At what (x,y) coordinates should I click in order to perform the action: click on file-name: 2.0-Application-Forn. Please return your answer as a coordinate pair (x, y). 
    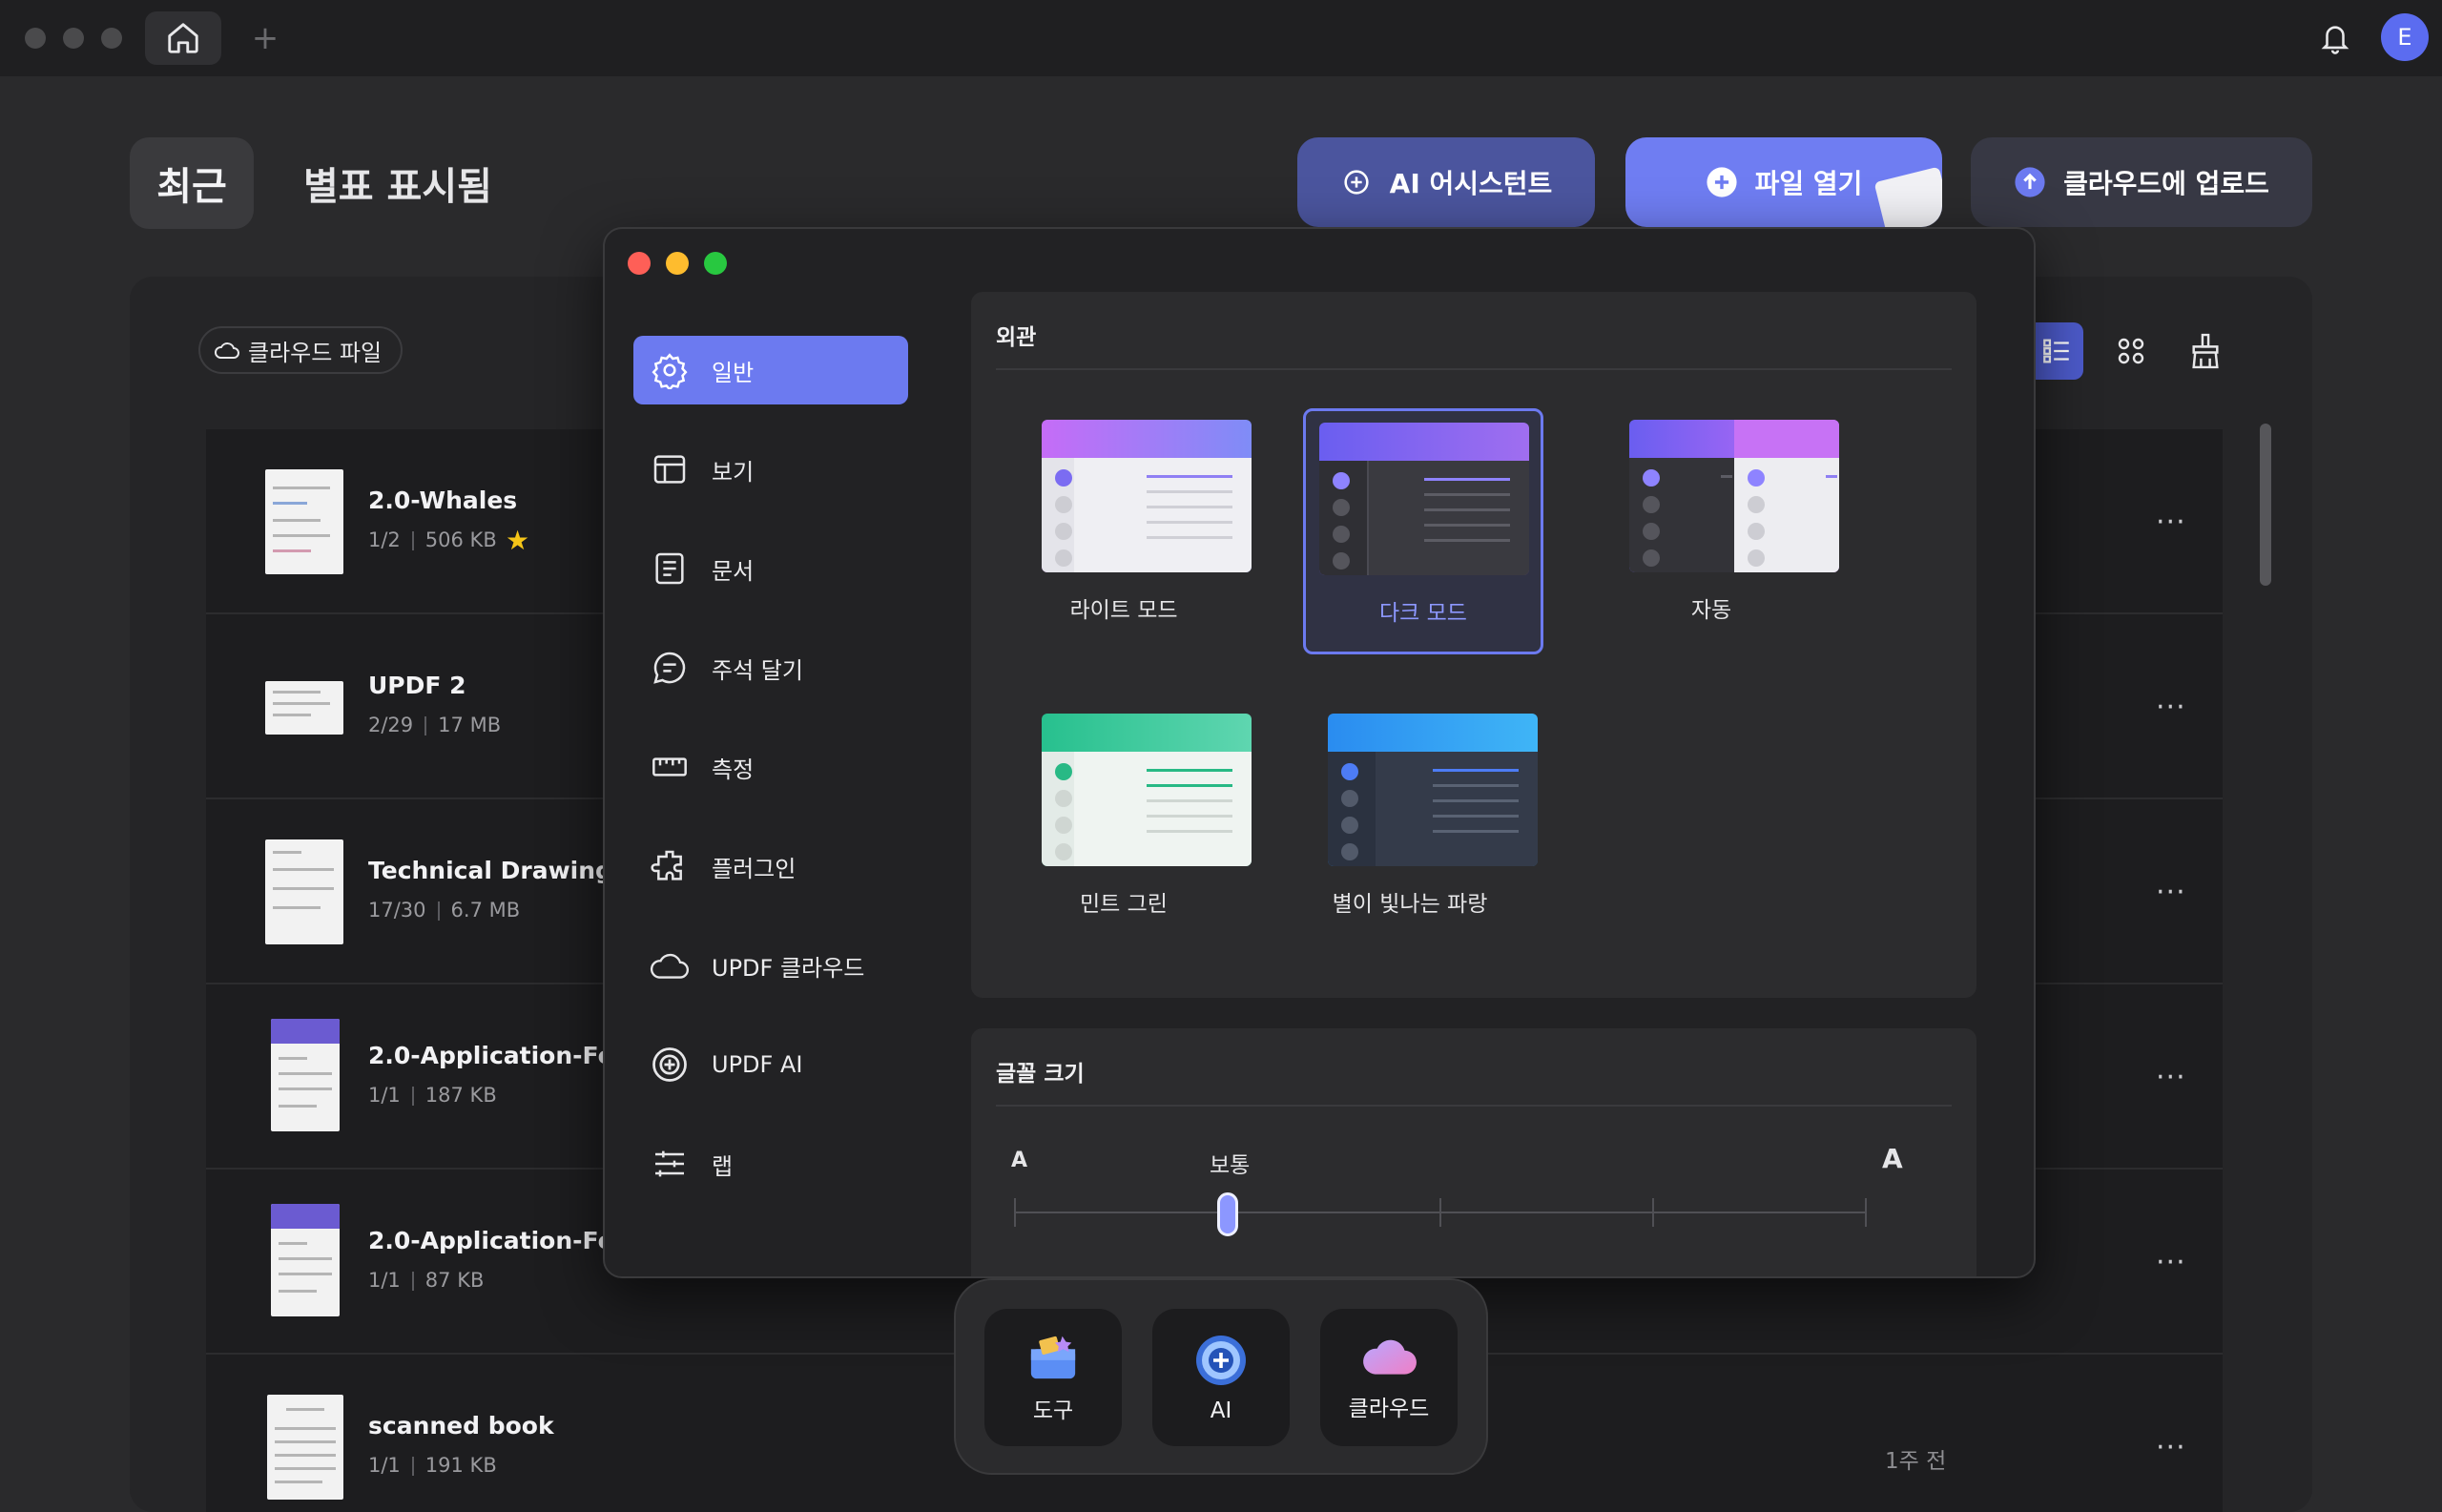
    Looking at the image, I should click on (505, 1055).